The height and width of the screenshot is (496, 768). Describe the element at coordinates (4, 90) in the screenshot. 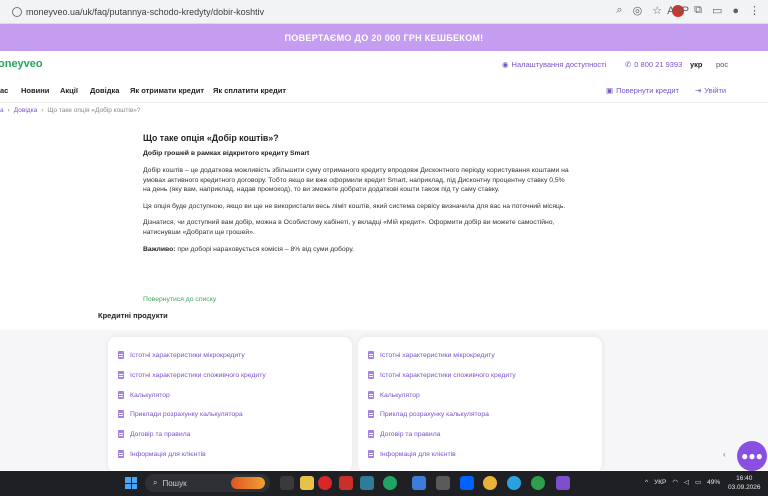

I see `nav-item-about: ас` at that location.